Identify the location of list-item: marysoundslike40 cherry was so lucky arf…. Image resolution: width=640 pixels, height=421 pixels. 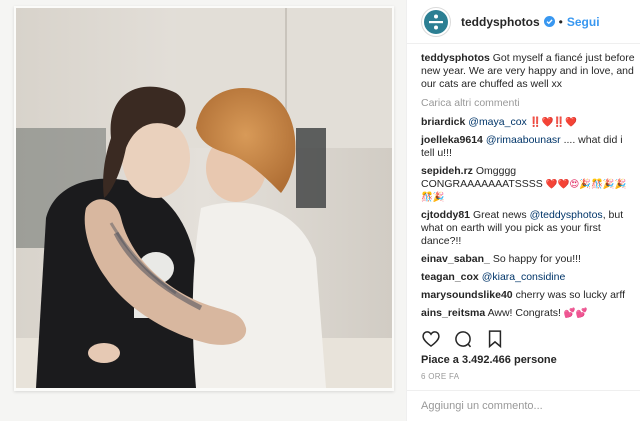
(528, 295).